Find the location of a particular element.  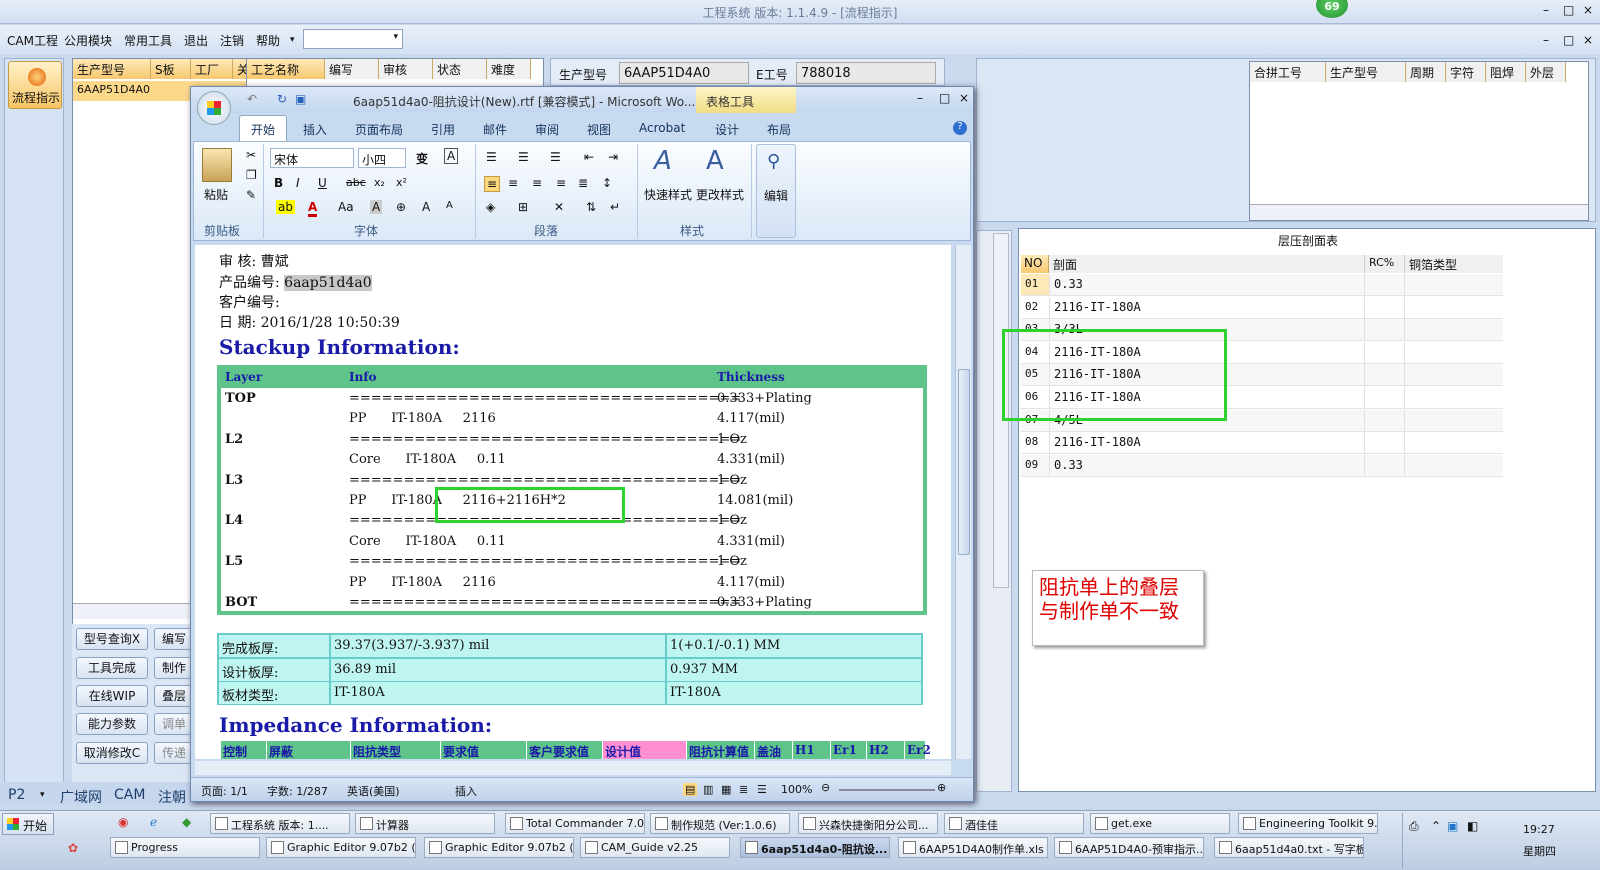

table-row: 09 0.33 is located at coordinates (1262, 465).